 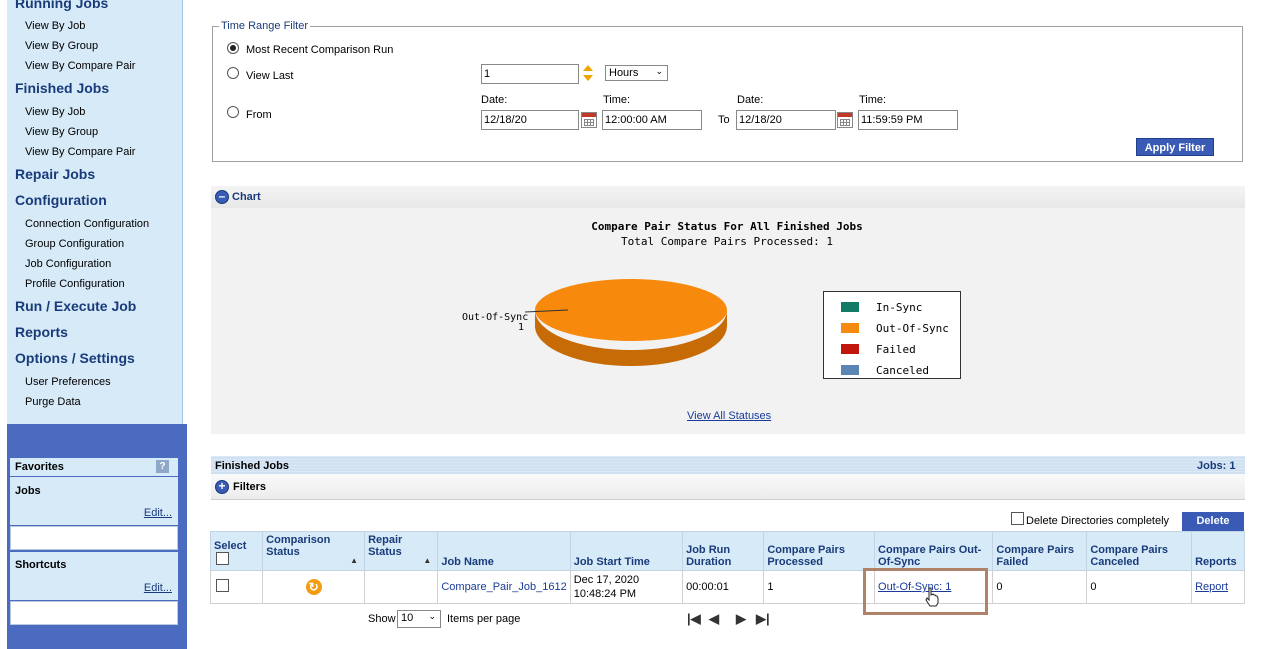 What do you see at coordinates (605, 594) in the screenshot?
I see `start-time-clock: 10:48:24 PM` at bounding box center [605, 594].